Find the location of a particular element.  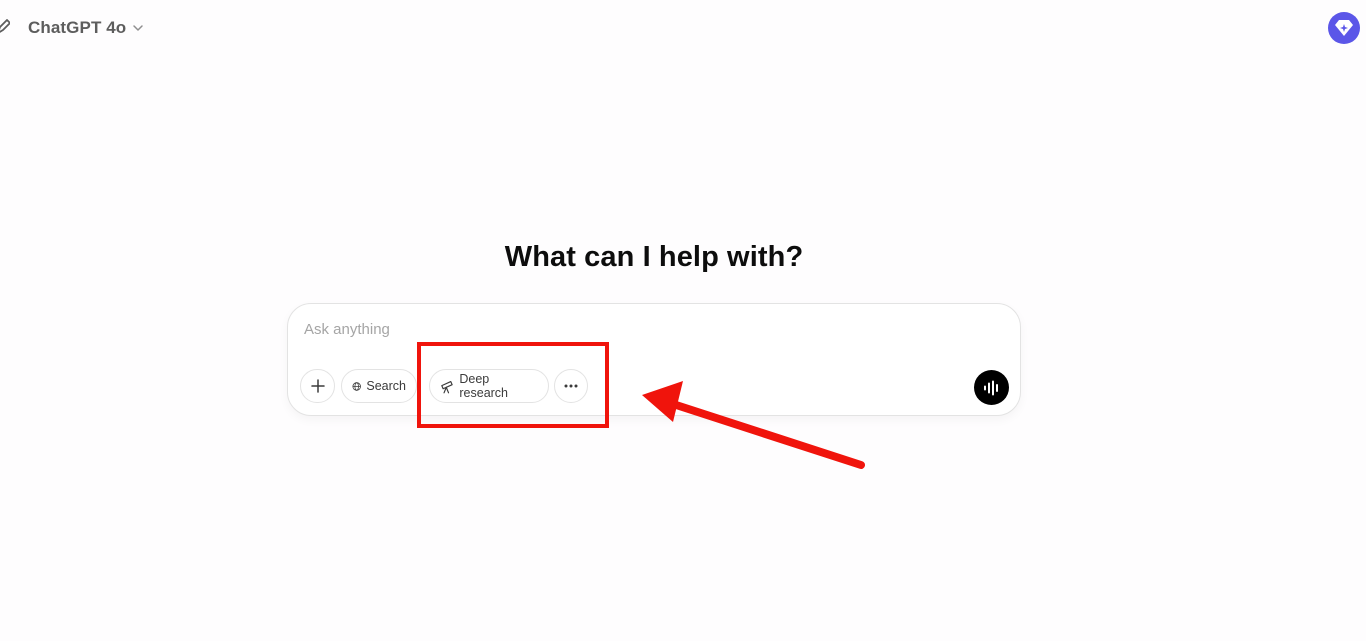

more-tools-button is located at coordinates (571, 386).